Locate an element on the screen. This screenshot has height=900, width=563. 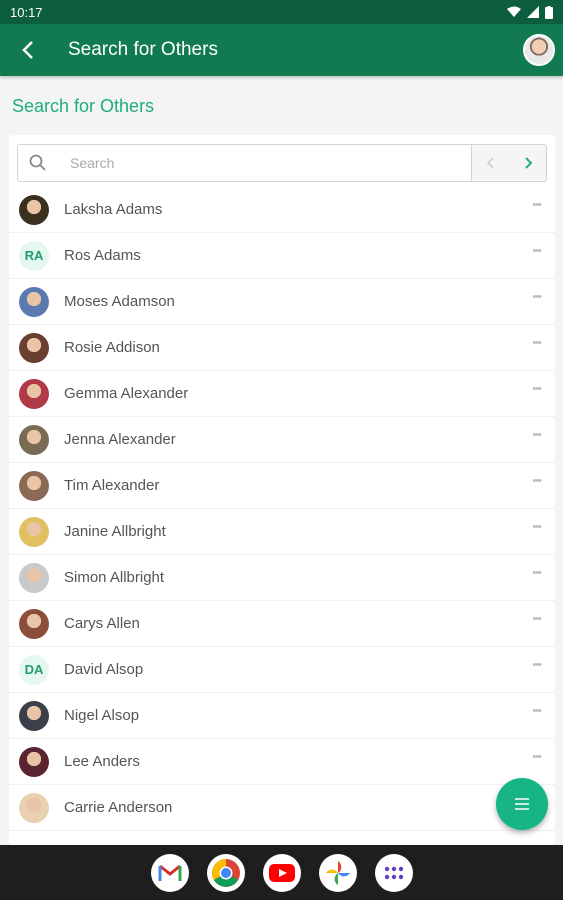
search-icon is located at coordinates (38, 163).